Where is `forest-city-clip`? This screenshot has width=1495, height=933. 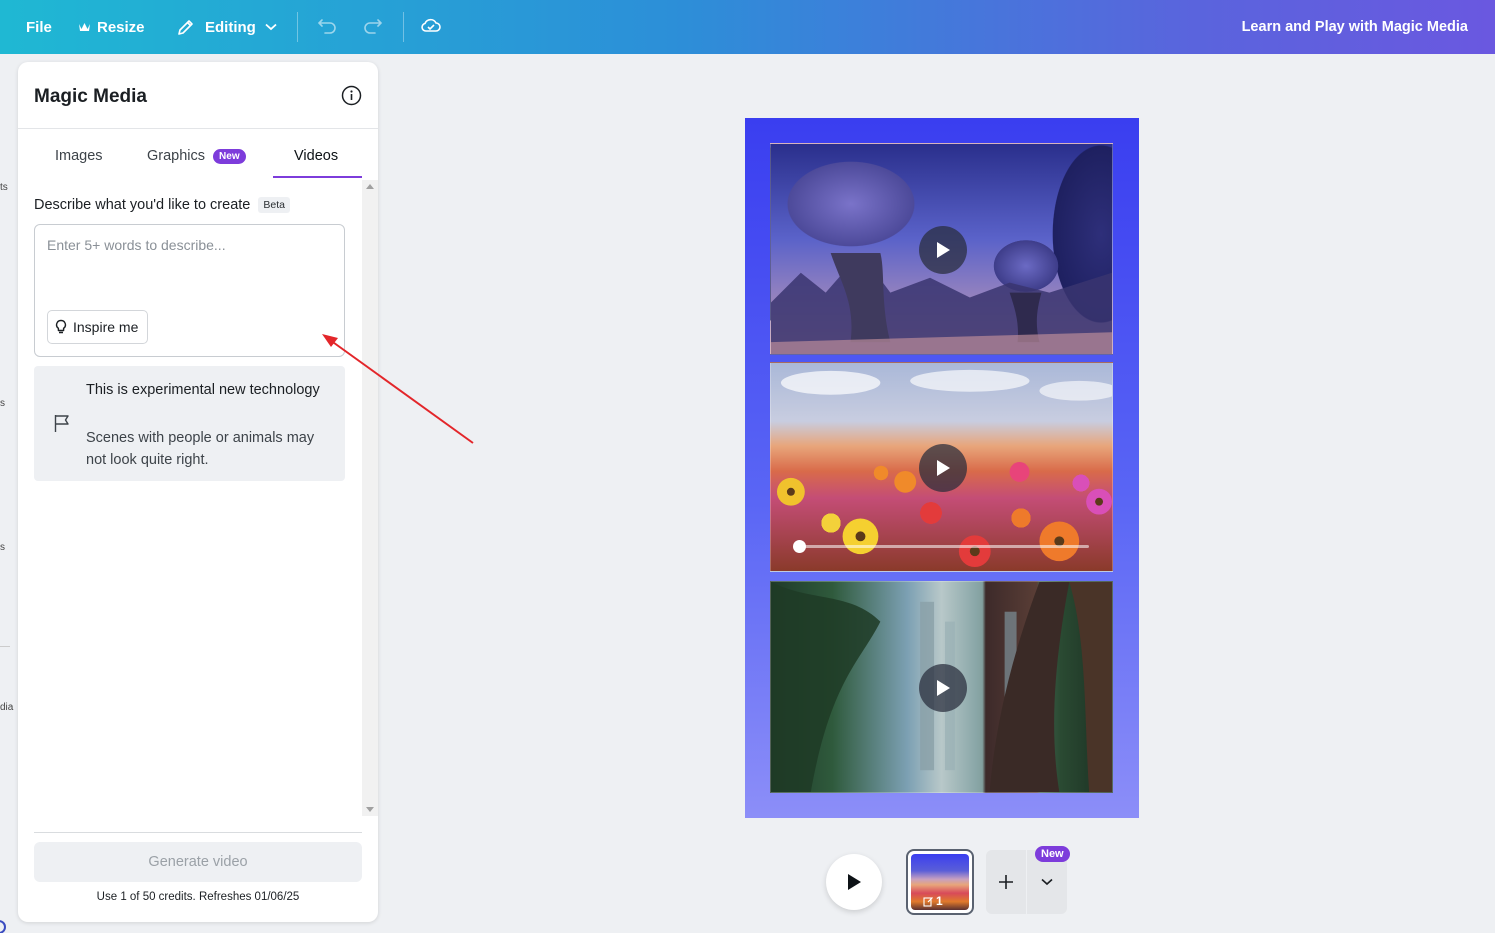 forest-city-clip is located at coordinates (941, 687).